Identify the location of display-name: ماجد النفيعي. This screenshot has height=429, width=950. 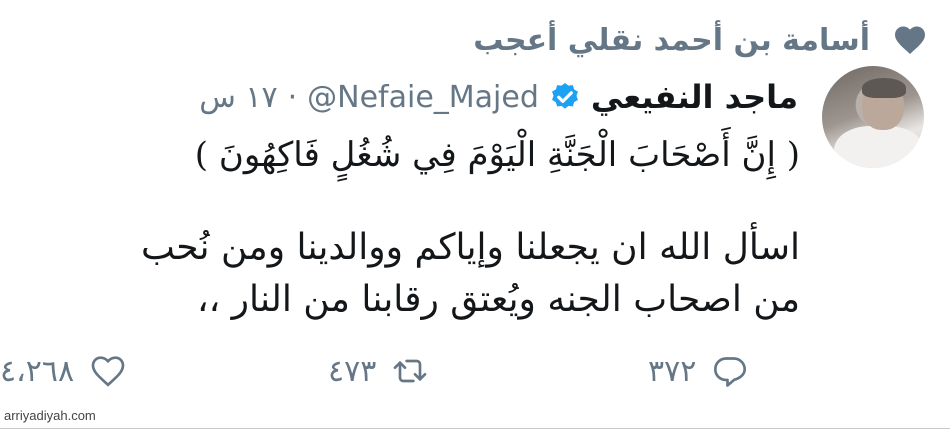
(694, 97).